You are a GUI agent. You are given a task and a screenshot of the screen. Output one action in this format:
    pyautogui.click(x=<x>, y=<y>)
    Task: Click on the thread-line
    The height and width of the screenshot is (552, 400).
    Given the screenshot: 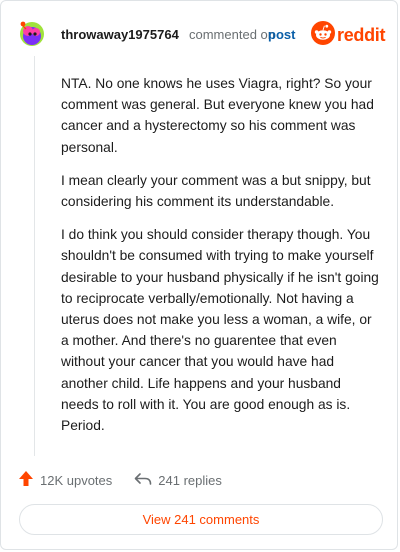 What is the action you would take?
    pyautogui.click(x=34, y=256)
    